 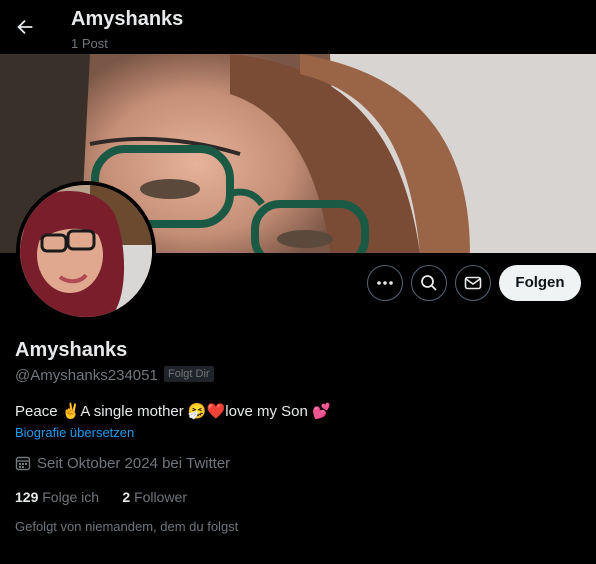 What do you see at coordinates (173, 411) in the screenshot?
I see `profile-bio: Peace ✌️A single mother 🤧❤️love my Son 💕` at bounding box center [173, 411].